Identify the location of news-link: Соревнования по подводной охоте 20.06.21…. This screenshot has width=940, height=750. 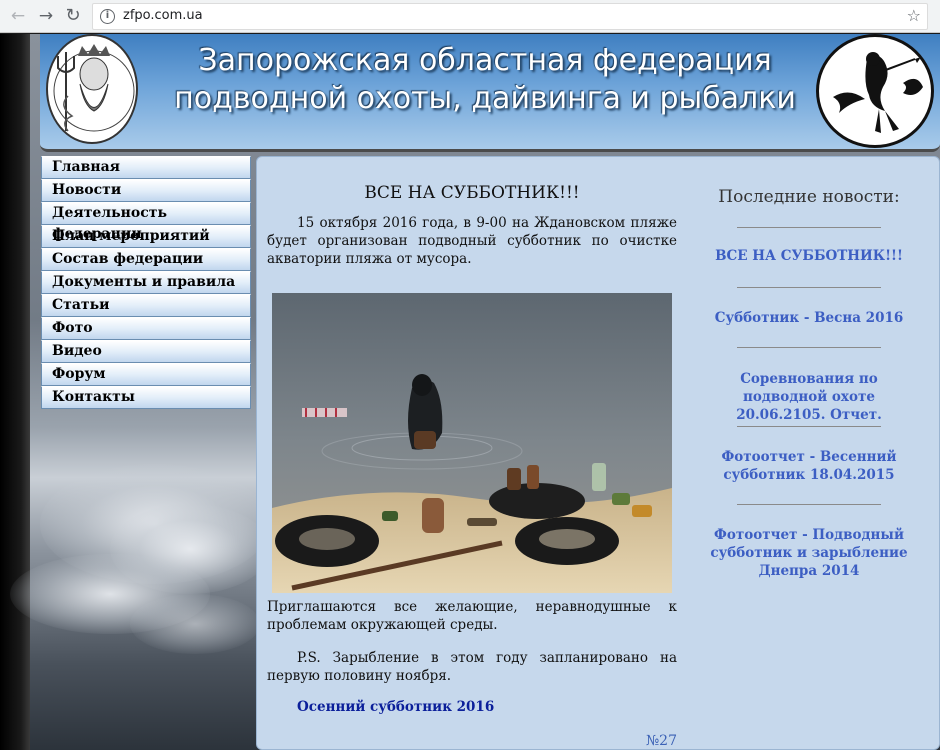
(809, 397).